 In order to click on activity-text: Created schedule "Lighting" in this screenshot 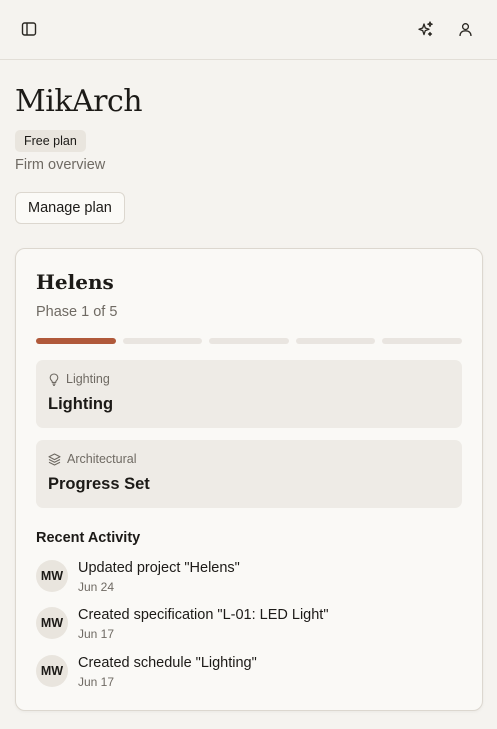, I will do `click(167, 663)`.